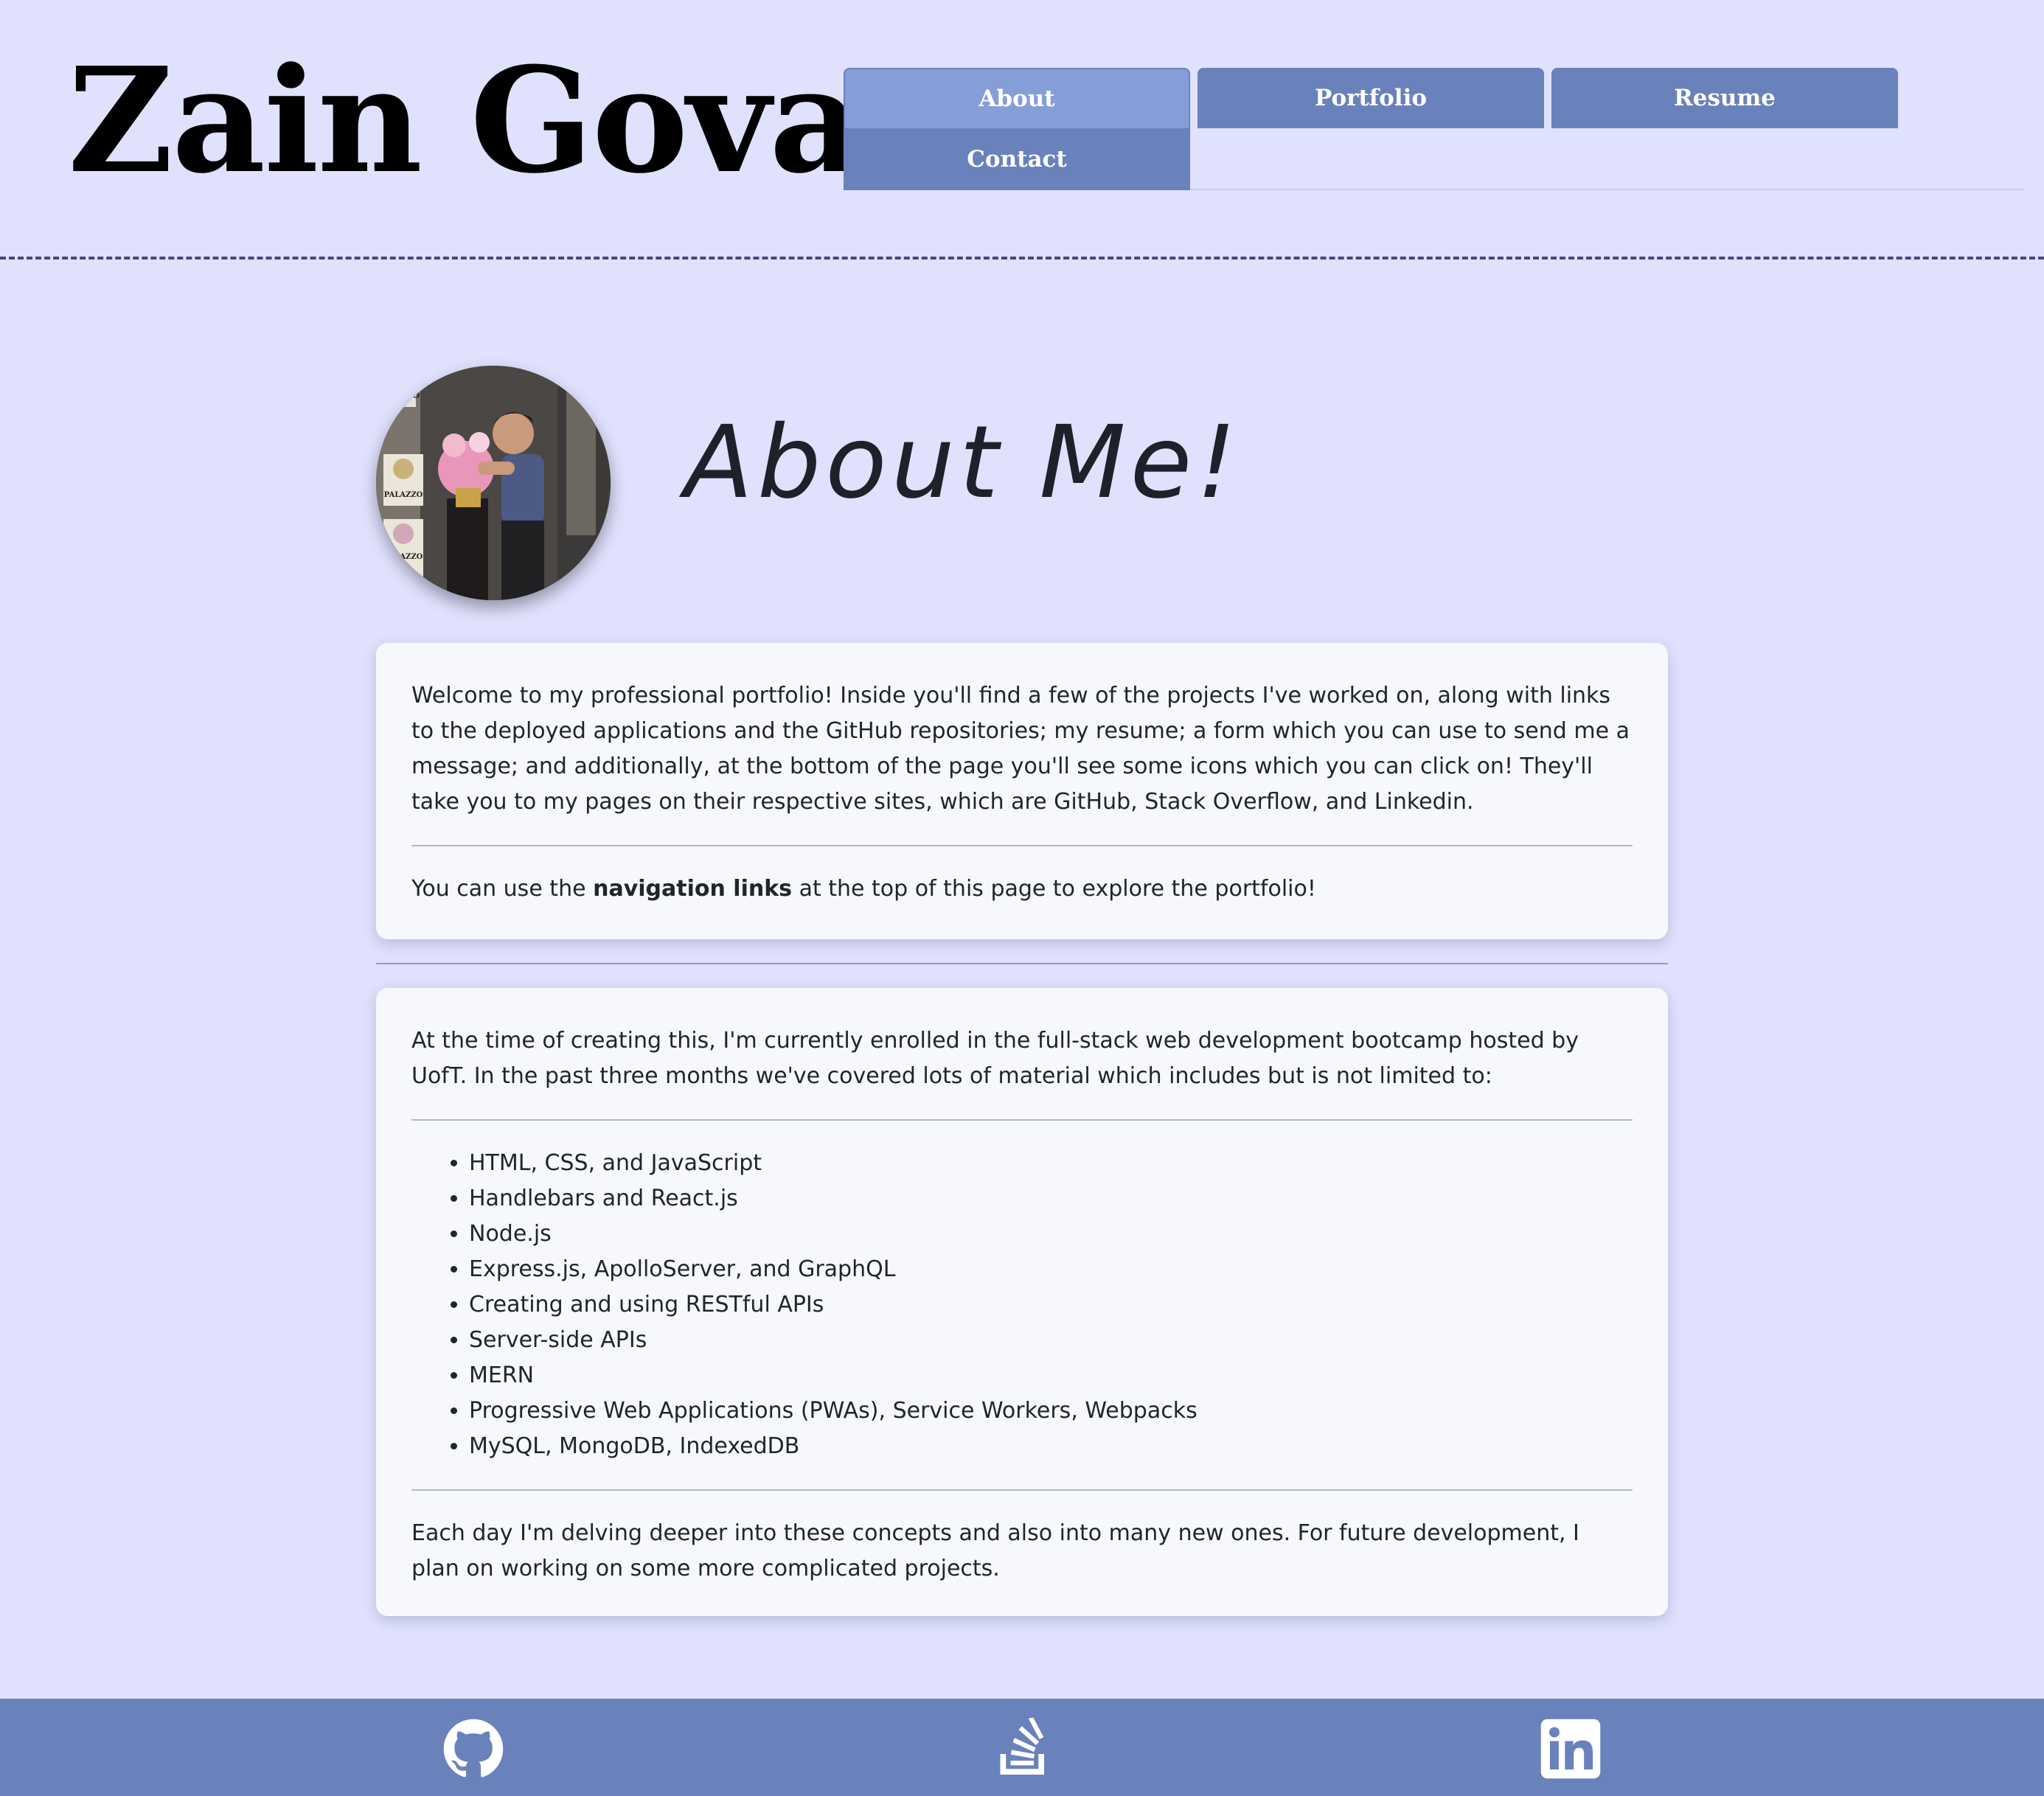 This screenshot has width=2044, height=1796. Describe the element at coordinates (1370, 98) in the screenshot. I see `nav-tab-portfolio: Portfolio` at that location.